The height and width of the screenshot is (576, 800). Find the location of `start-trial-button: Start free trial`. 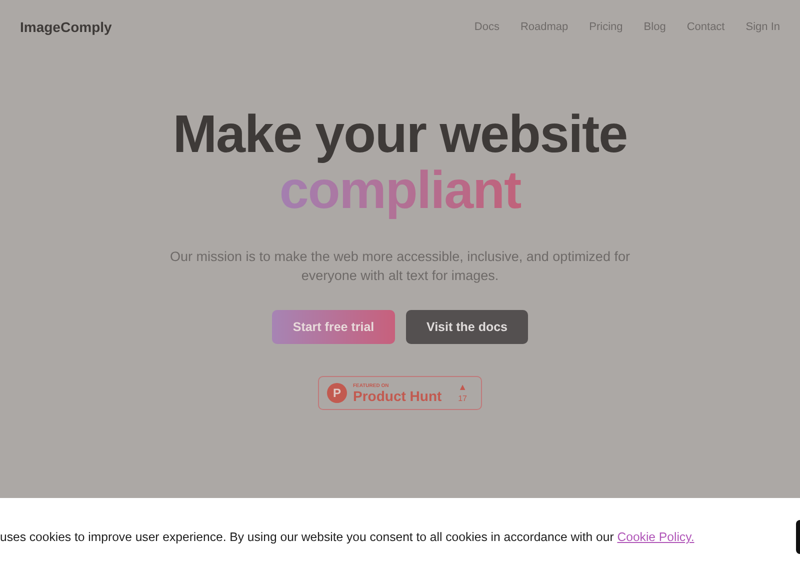

start-trial-button: Start free trial is located at coordinates (333, 327).